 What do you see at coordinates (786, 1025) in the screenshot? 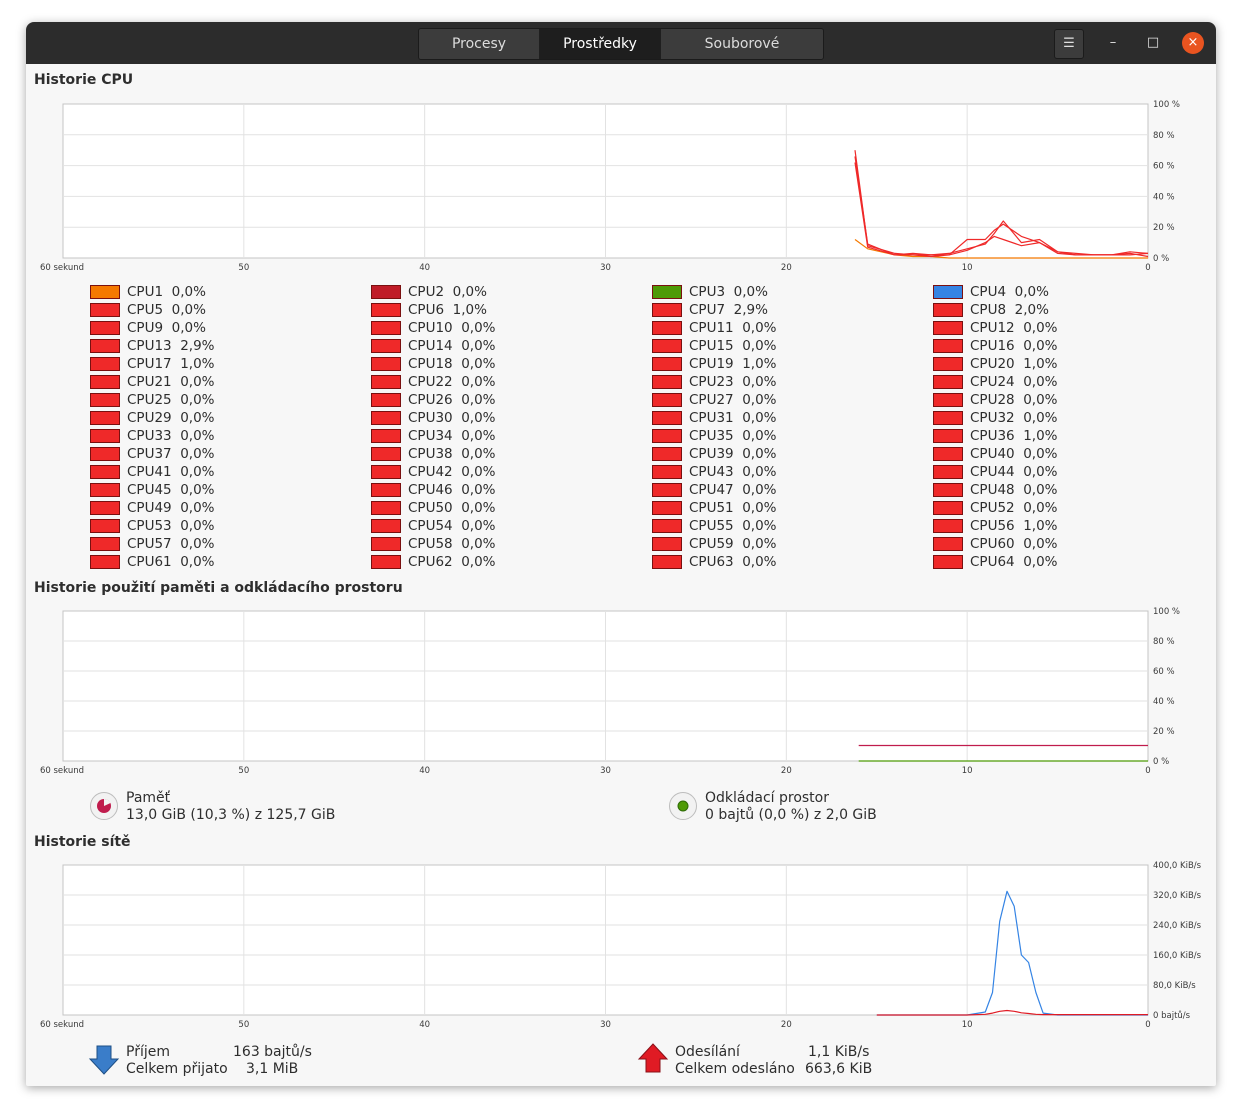
I see `network-x-tick-label: 20` at bounding box center [786, 1025].